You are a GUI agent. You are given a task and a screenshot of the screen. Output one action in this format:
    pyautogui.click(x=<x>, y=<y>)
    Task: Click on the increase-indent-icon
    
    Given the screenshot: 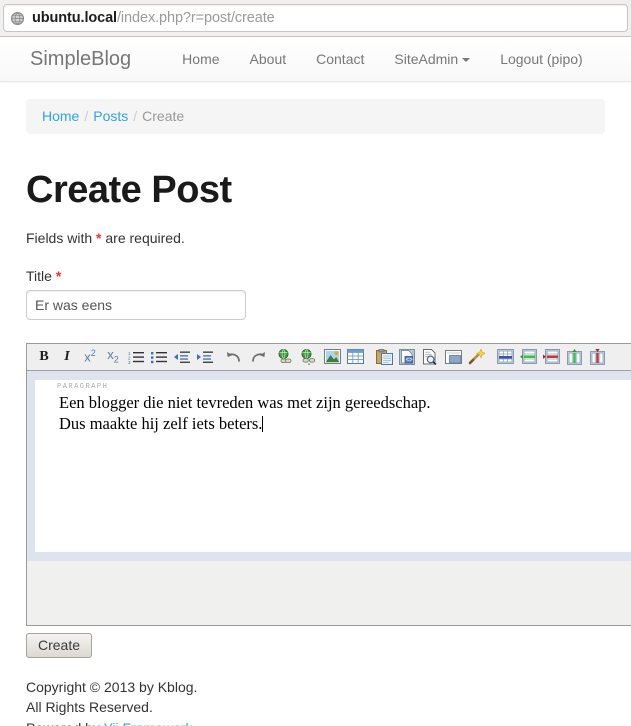 What is the action you would take?
    pyautogui.click(x=205, y=356)
    